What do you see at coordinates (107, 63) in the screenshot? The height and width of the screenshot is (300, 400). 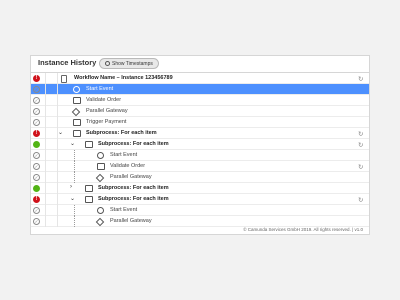 I see `clock-icon` at bounding box center [107, 63].